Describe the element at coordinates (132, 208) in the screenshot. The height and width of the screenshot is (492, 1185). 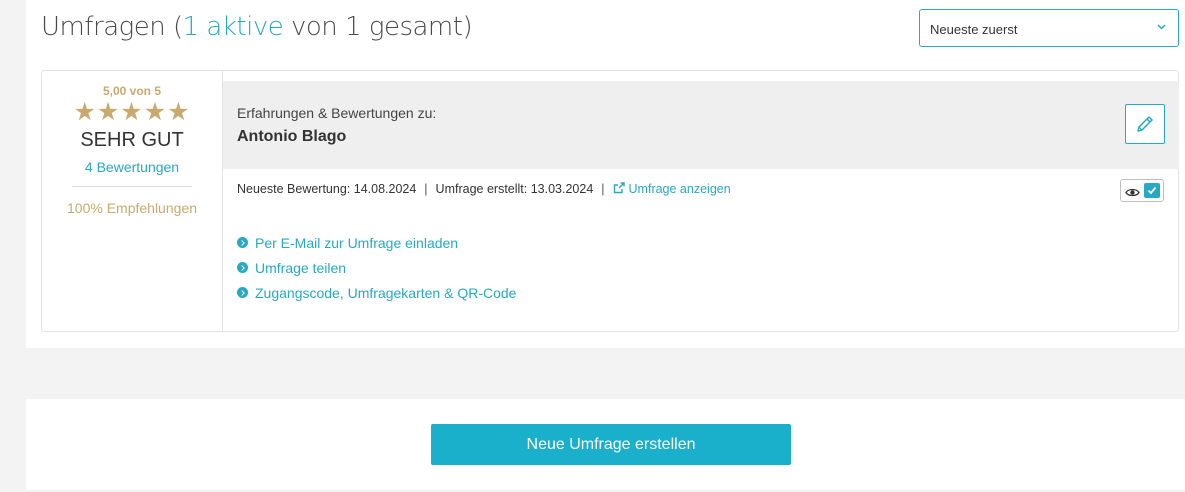
I see `recommendation-rate: 100% Empfehlungen` at that location.